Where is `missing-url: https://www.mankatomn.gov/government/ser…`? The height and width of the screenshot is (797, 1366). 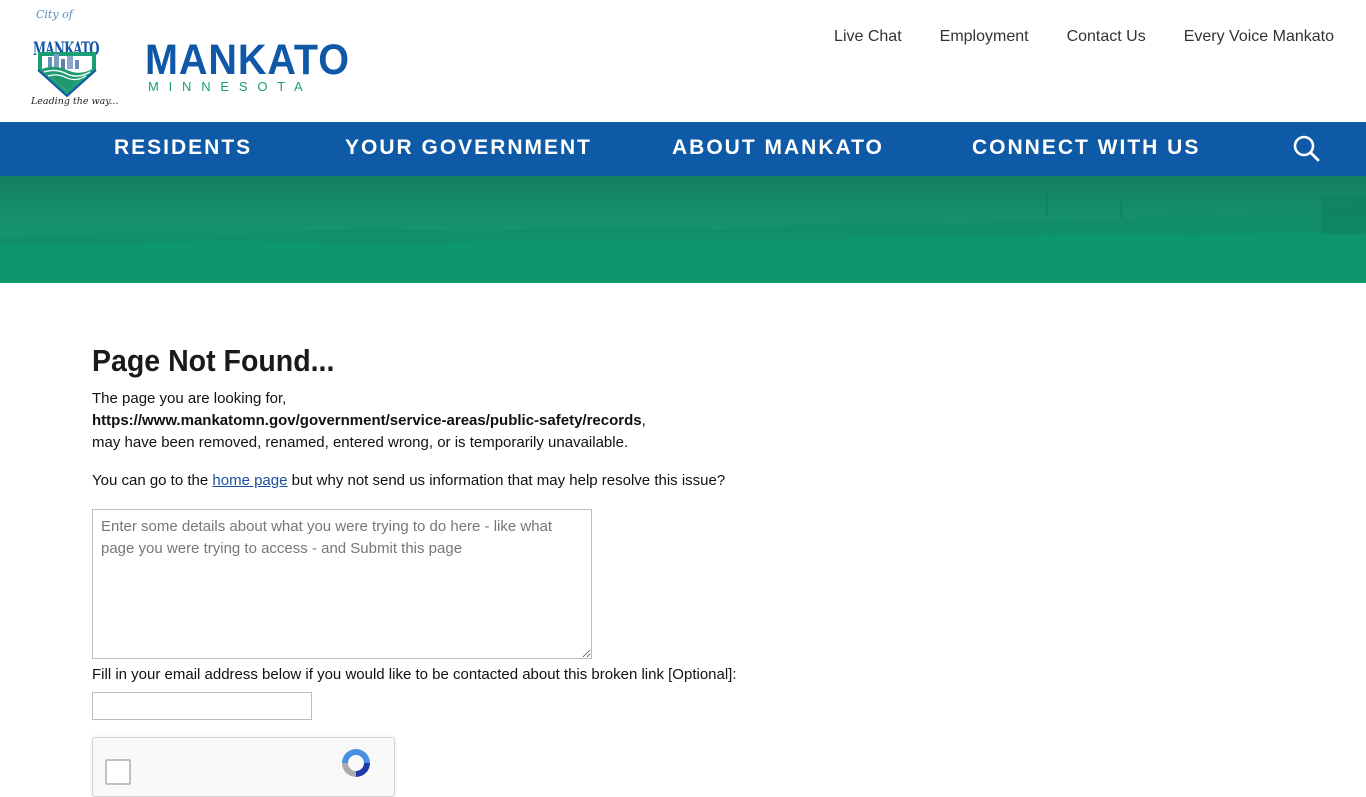 missing-url: https://www.mankatomn.gov/government/ser… is located at coordinates (367, 420).